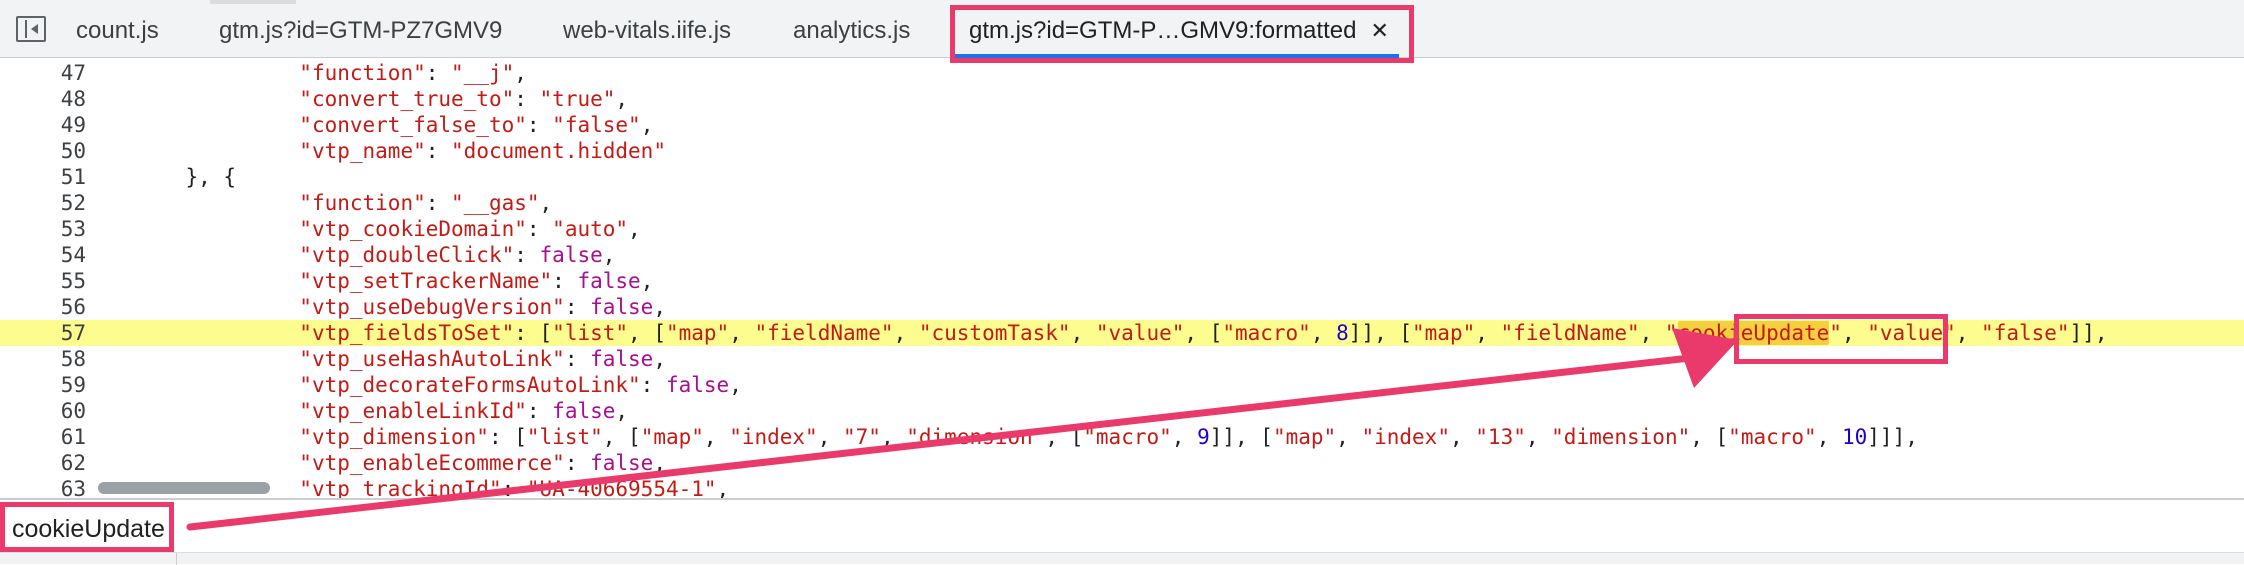  Describe the element at coordinates (1500, 437) in the screenshot. I see `code-token: "13"` at that location.